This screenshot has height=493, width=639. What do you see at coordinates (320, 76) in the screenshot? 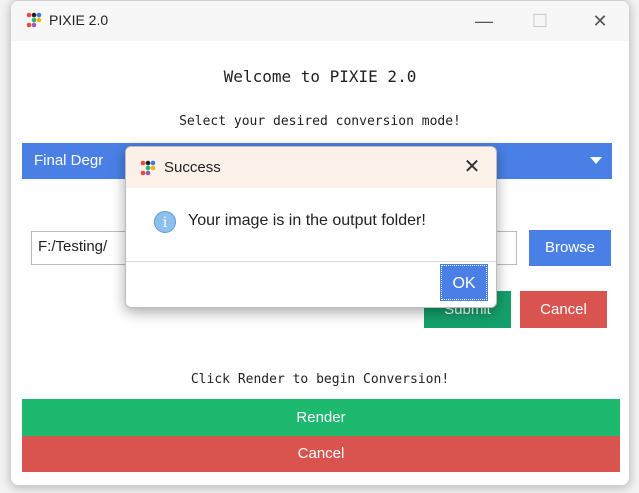
I see `welcome-heading: Welcome to PIXIE 2.0` at bounding box center [320, 76].